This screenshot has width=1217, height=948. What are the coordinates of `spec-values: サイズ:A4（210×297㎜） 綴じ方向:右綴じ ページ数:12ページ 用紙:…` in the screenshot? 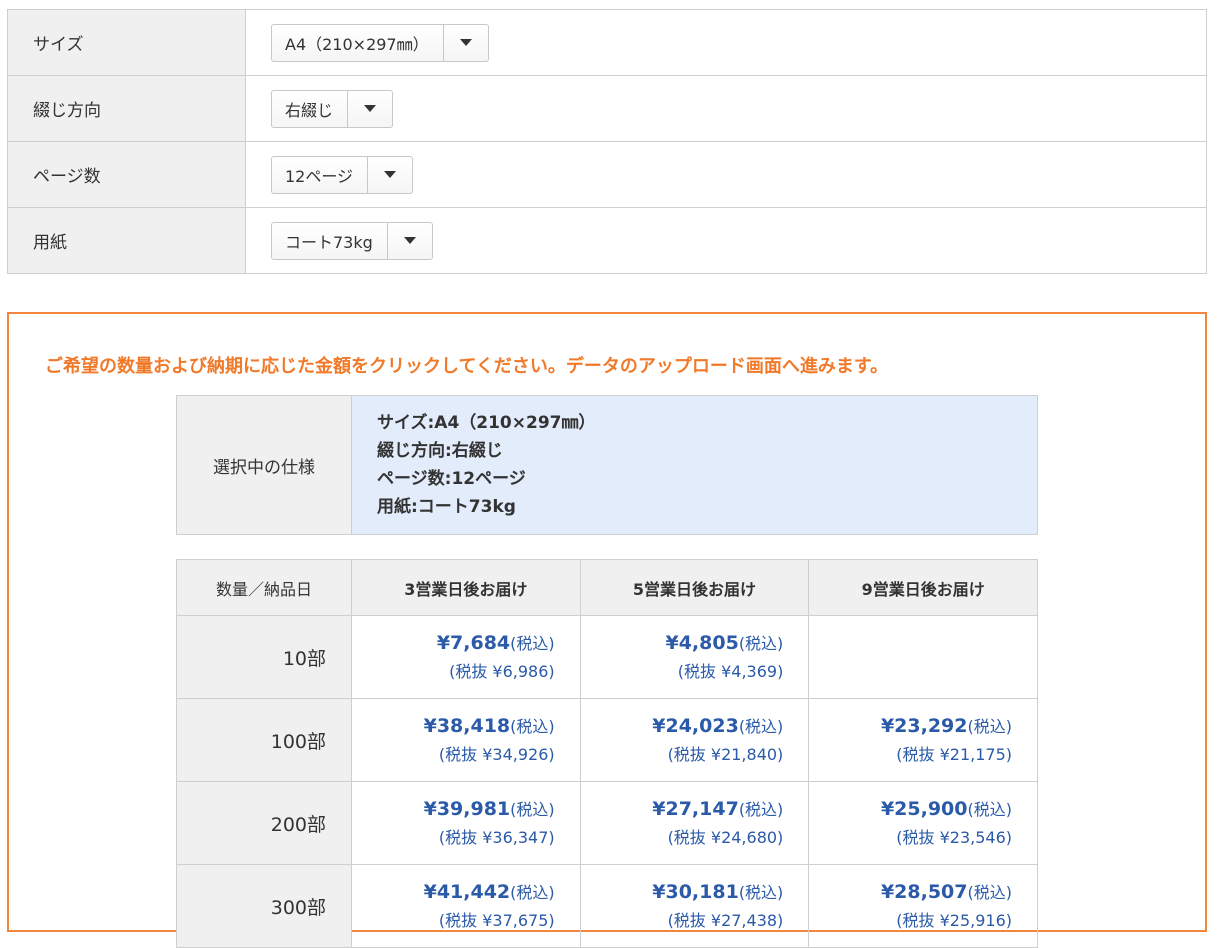 It's located at (694, 465).